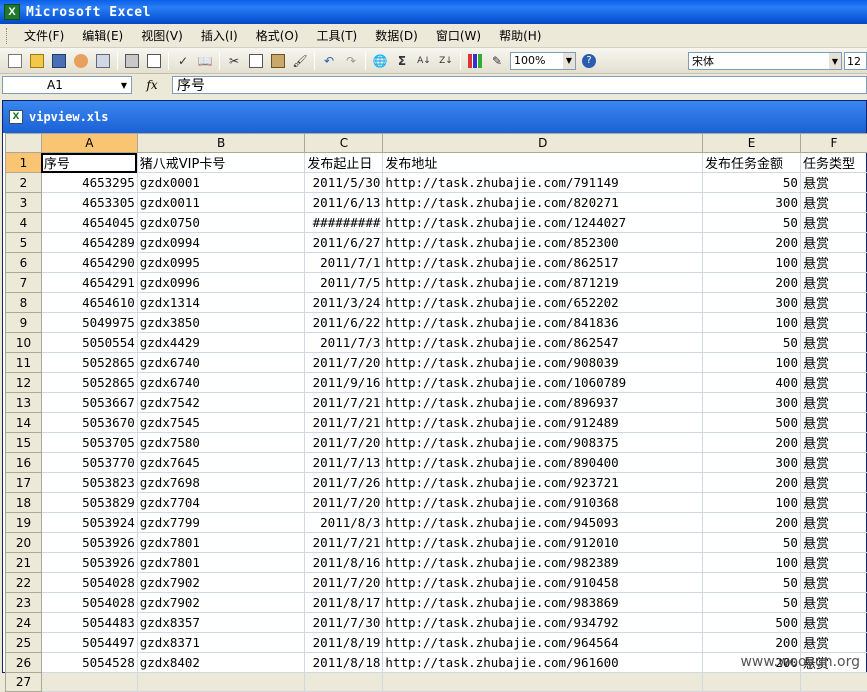  Describe the element at coordinates (89, 203) in the screenshot. I see `table-cell: 4653305` at that location.